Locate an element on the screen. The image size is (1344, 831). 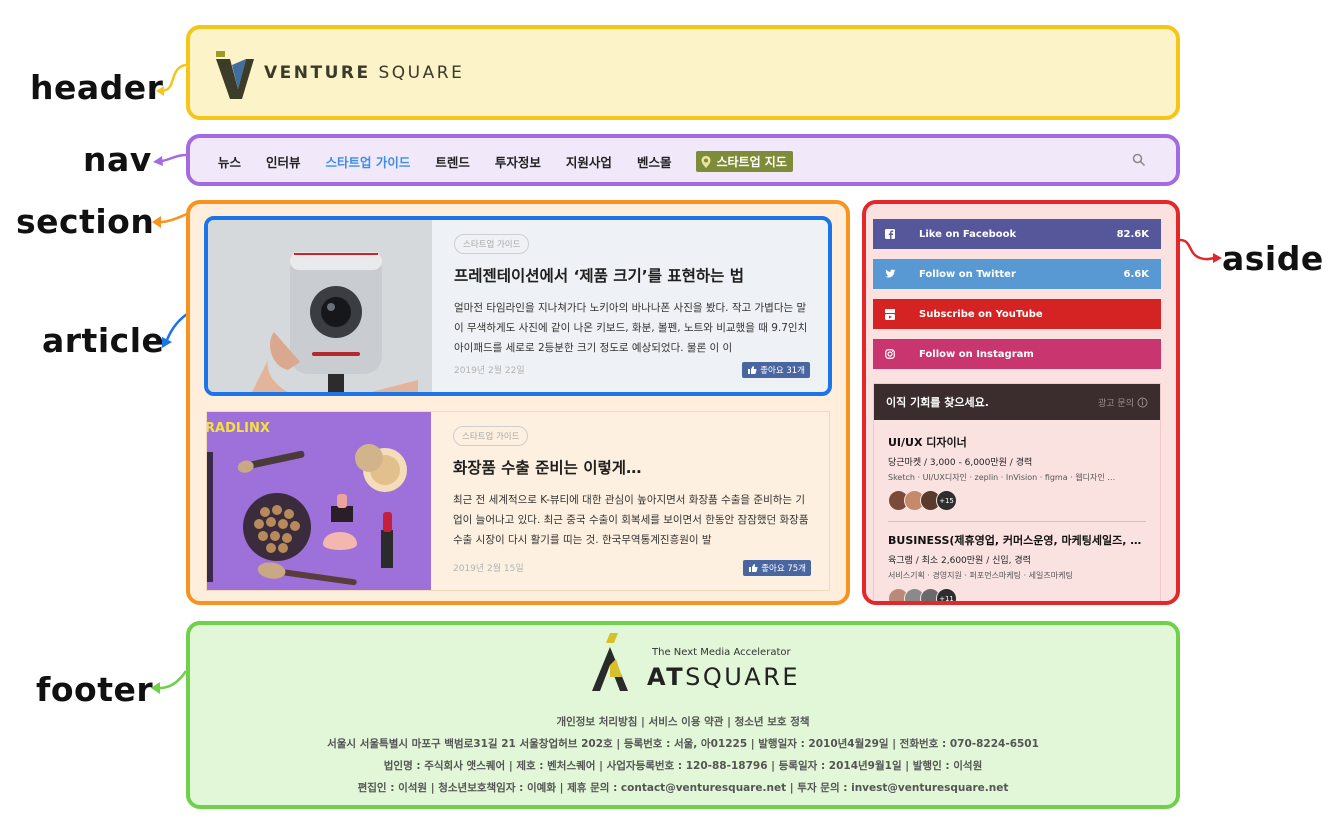
site-logo: VENTURE SQUARE is located at coordinates (338, 73).